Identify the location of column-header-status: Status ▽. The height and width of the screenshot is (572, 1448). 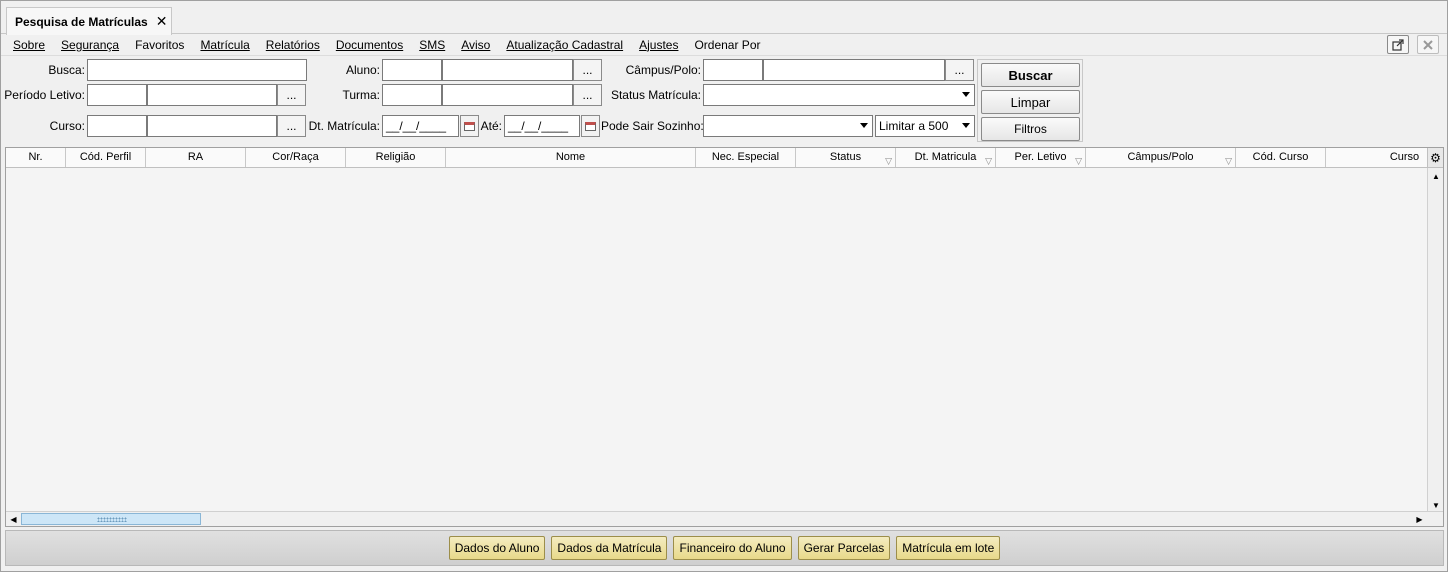
(846, 157).